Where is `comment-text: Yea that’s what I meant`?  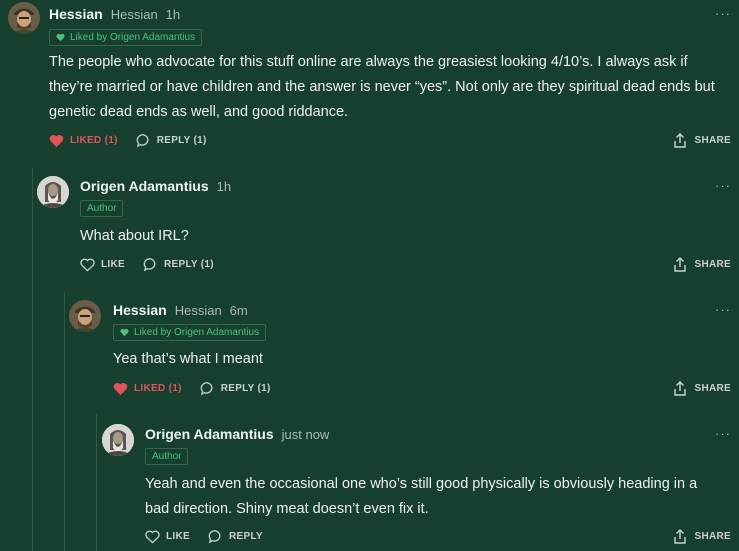
comment-text: Yea that’s what I meant is located at coordinates (188, 359).